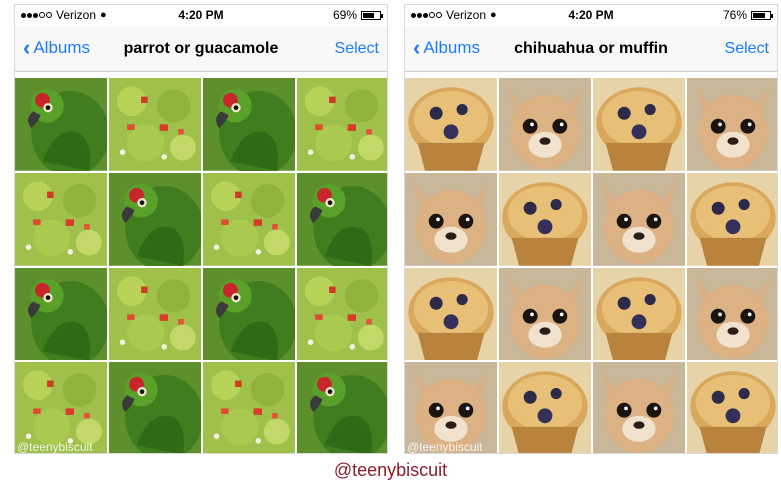 This screenshot has height=486, width=781. I want to click on battery-percent: 69%, so click(344, 15).